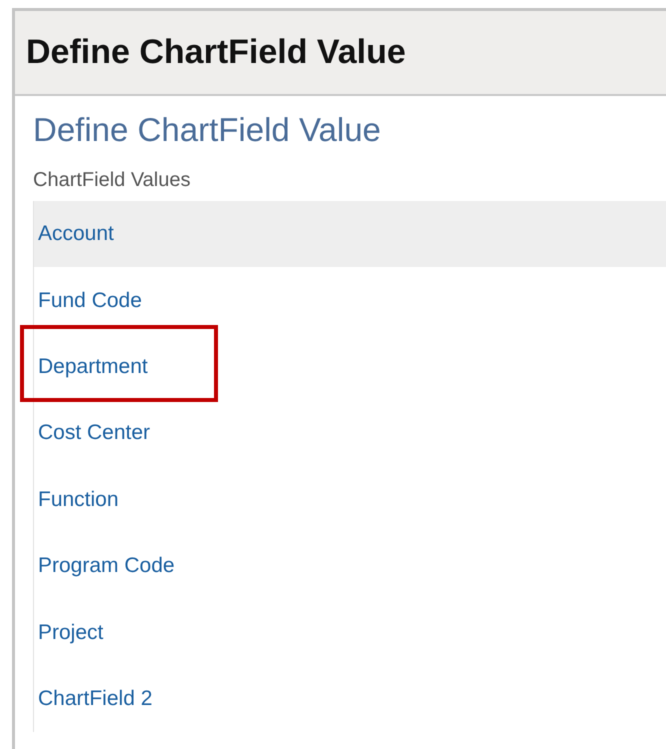  Describe the element at coordinates (350, 433) in the screenshot. I see `list-item: Cost Center` at that location.